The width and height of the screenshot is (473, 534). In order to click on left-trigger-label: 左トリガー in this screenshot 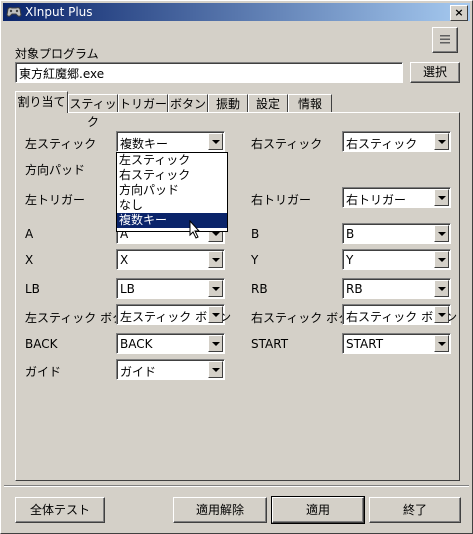, I will do `click(55, 200)`.